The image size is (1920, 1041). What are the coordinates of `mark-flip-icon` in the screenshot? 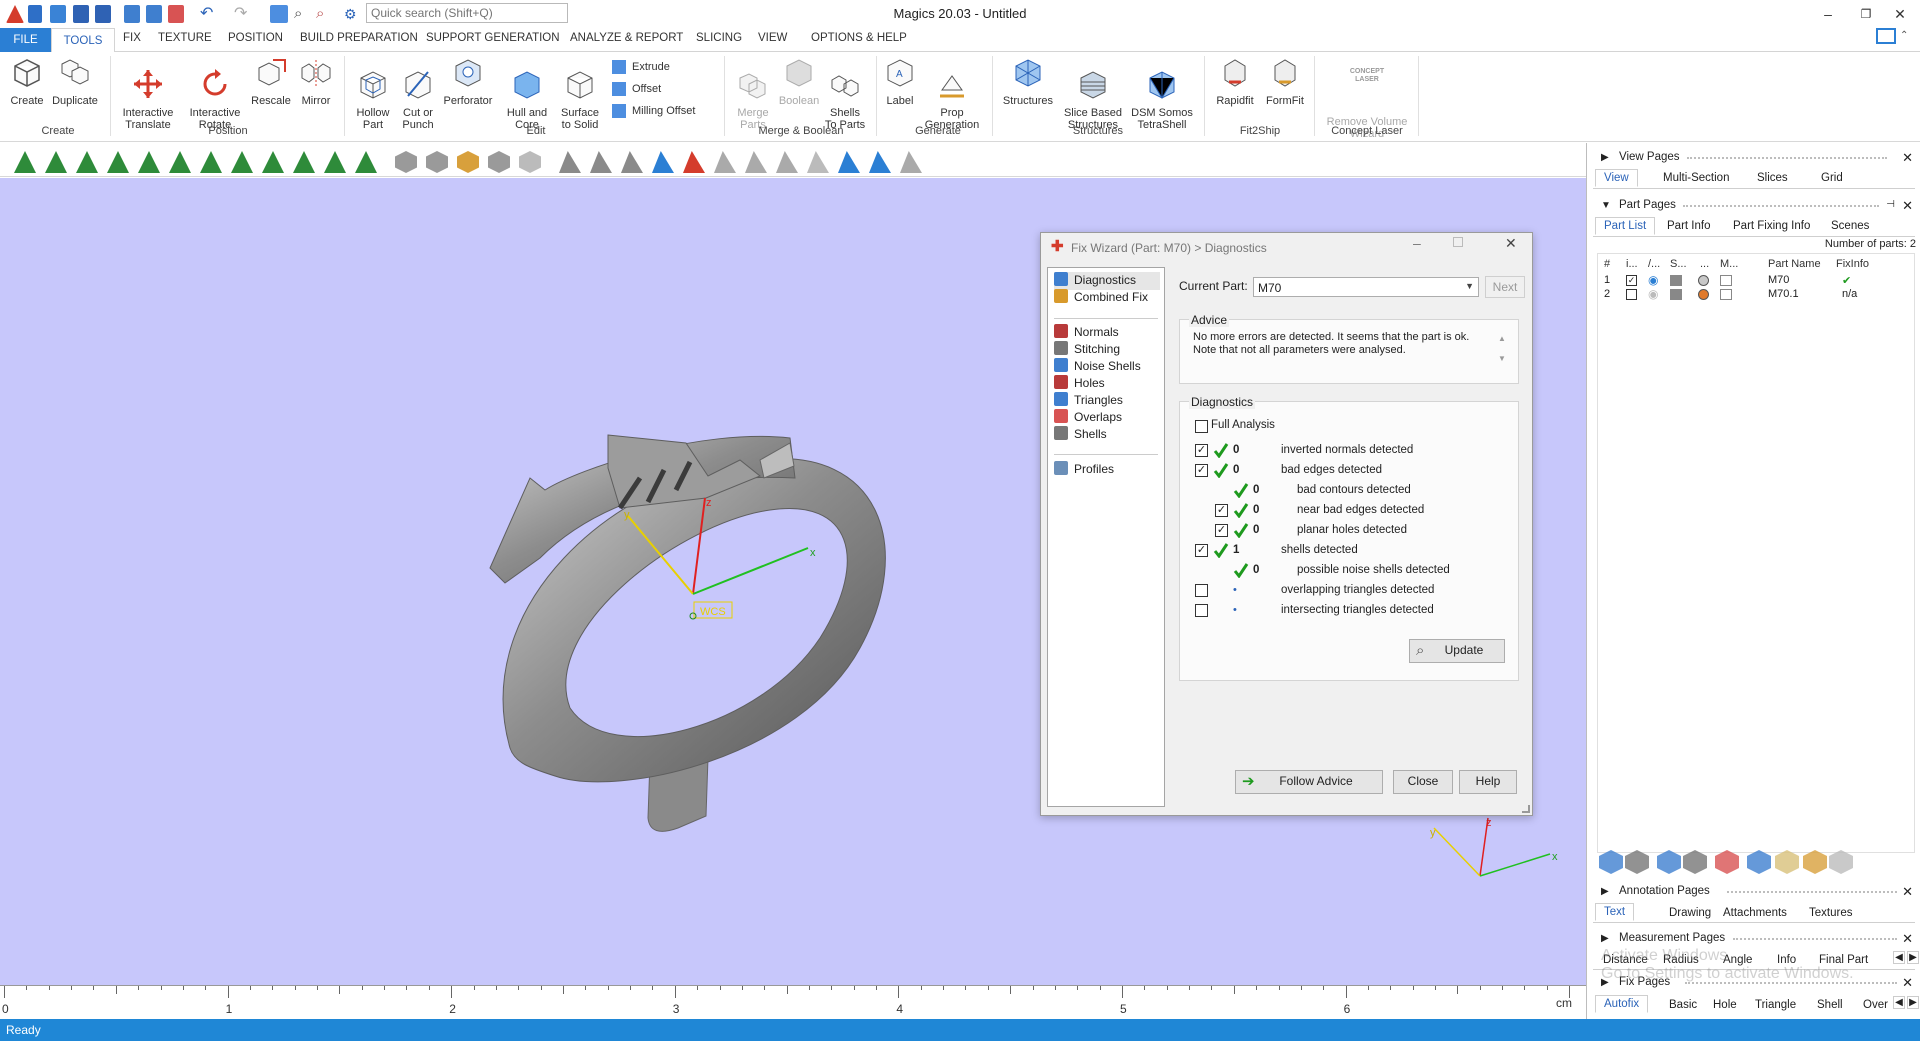 It's located at (818, 162).